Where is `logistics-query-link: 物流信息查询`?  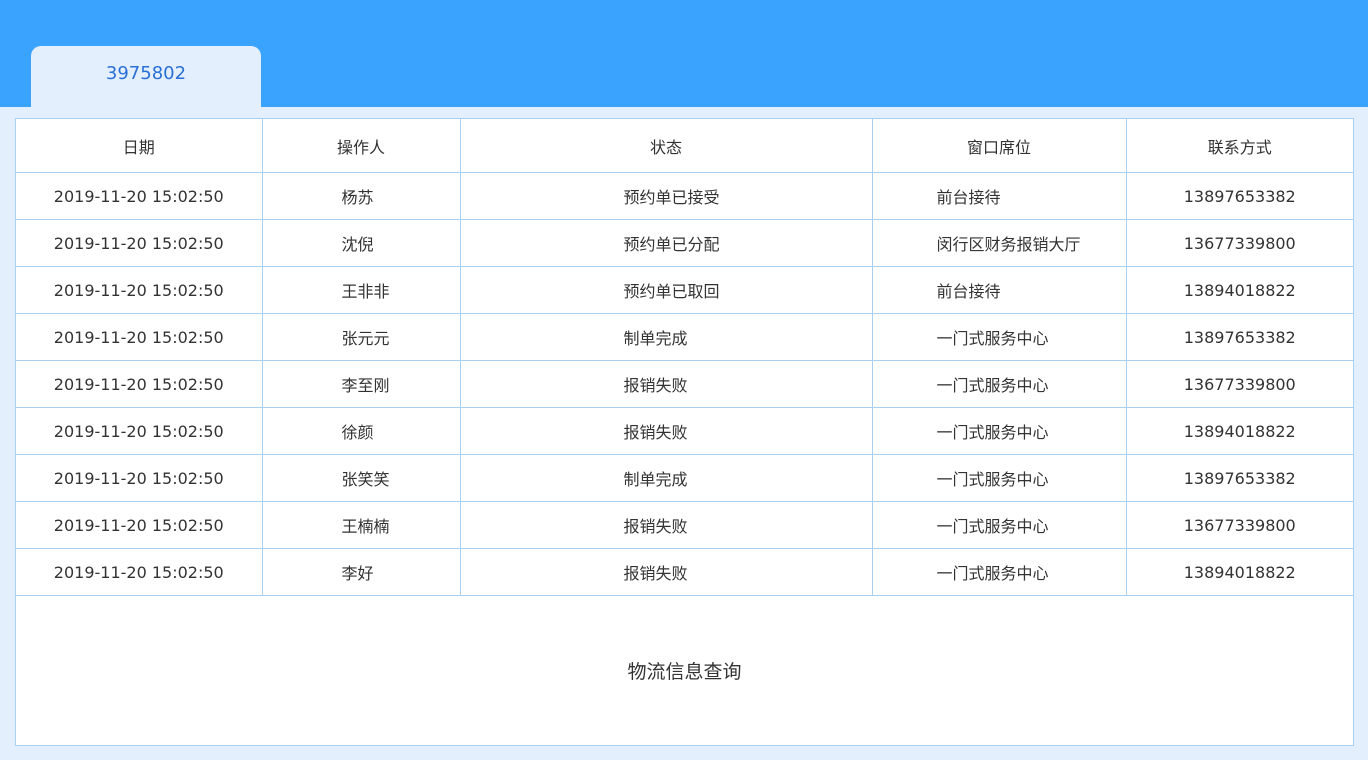 logistics-query-link: 物流信息查询 is located at coordinates (684, 670).